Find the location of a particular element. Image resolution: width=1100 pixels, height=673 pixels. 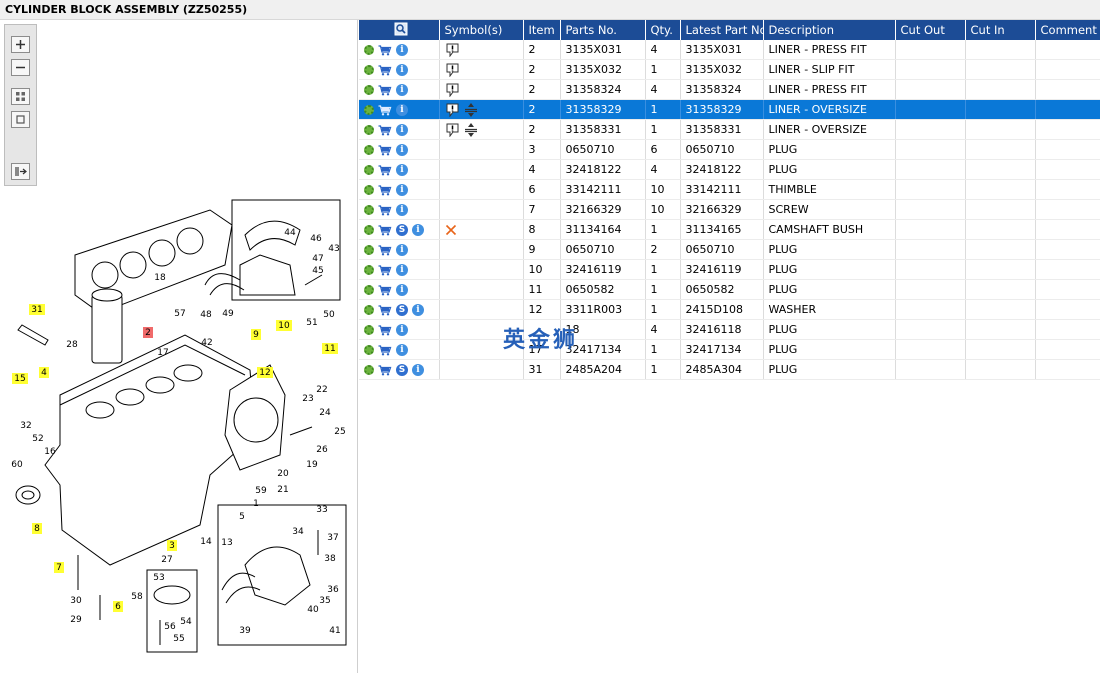

service-s-icon: S is located at coordinates (402, 370).